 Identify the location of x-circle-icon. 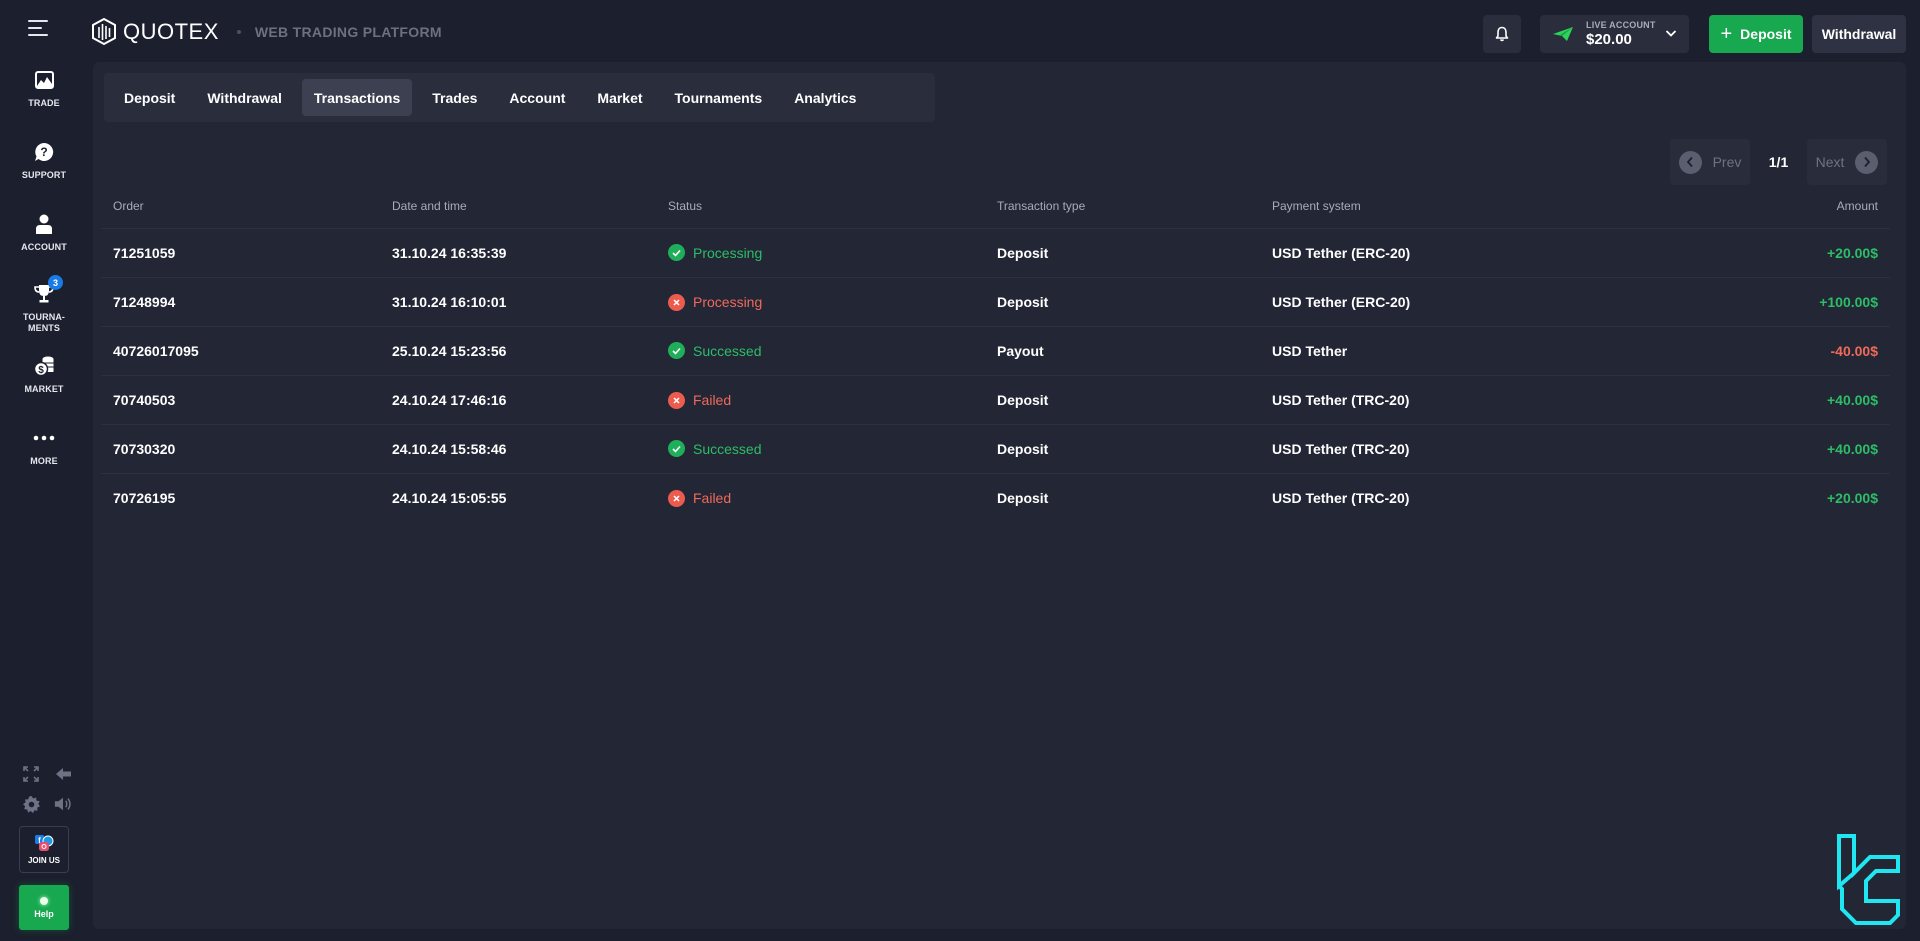
(676, 400).